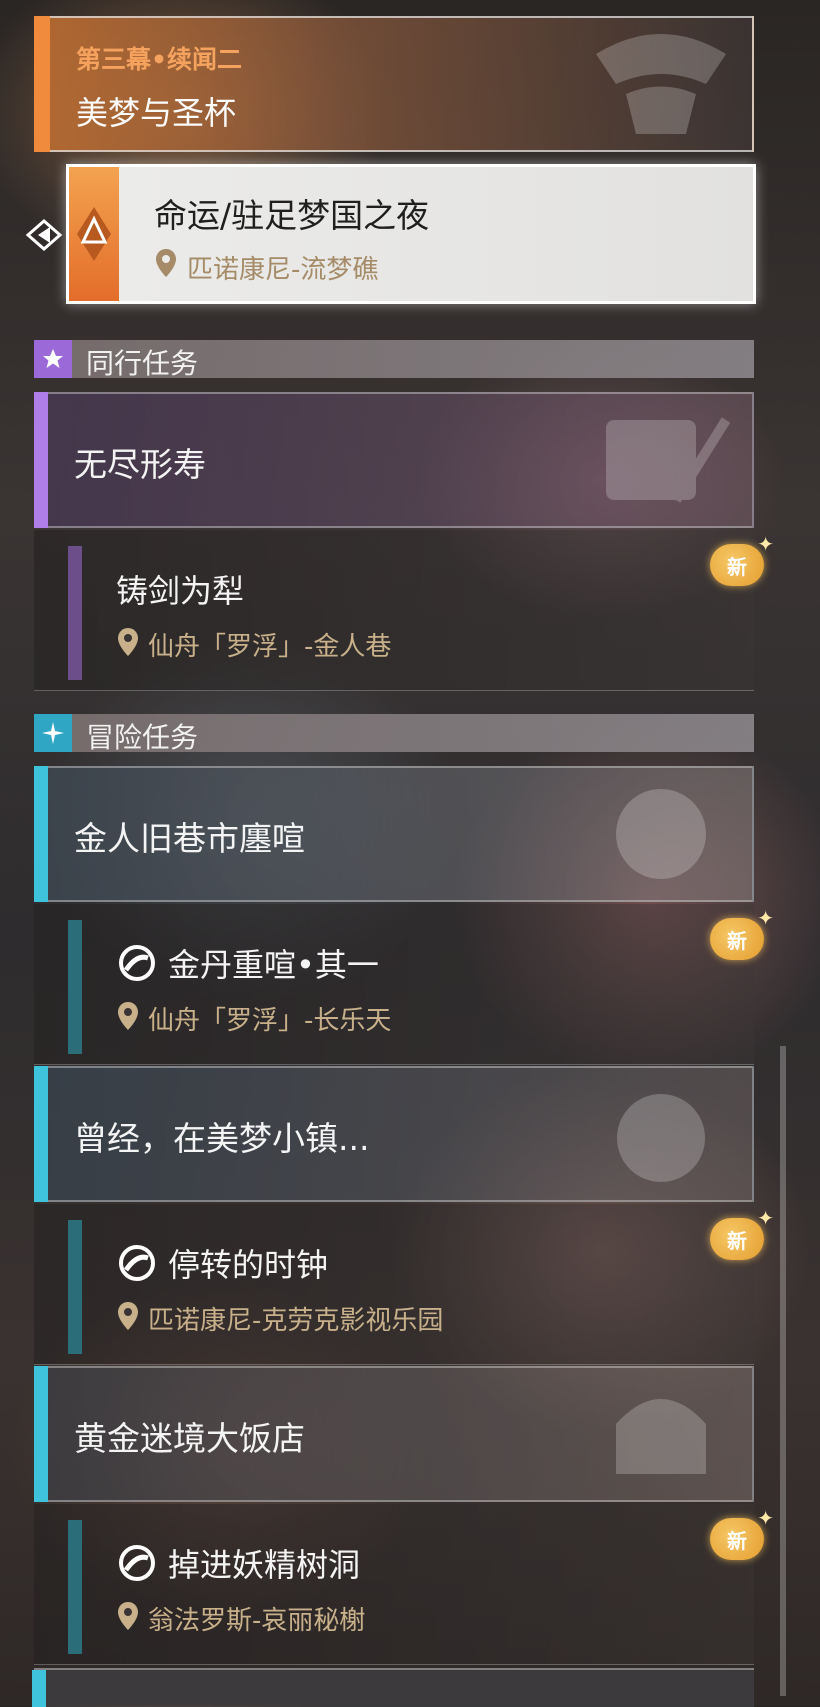 The height and width of the screenshot is (1707, 820). What do you see at coordinates (292, 215) in the screenshot?
I see `active-quest-title: 命运/驻足梦国之夜` at bounding box center [292, 215].